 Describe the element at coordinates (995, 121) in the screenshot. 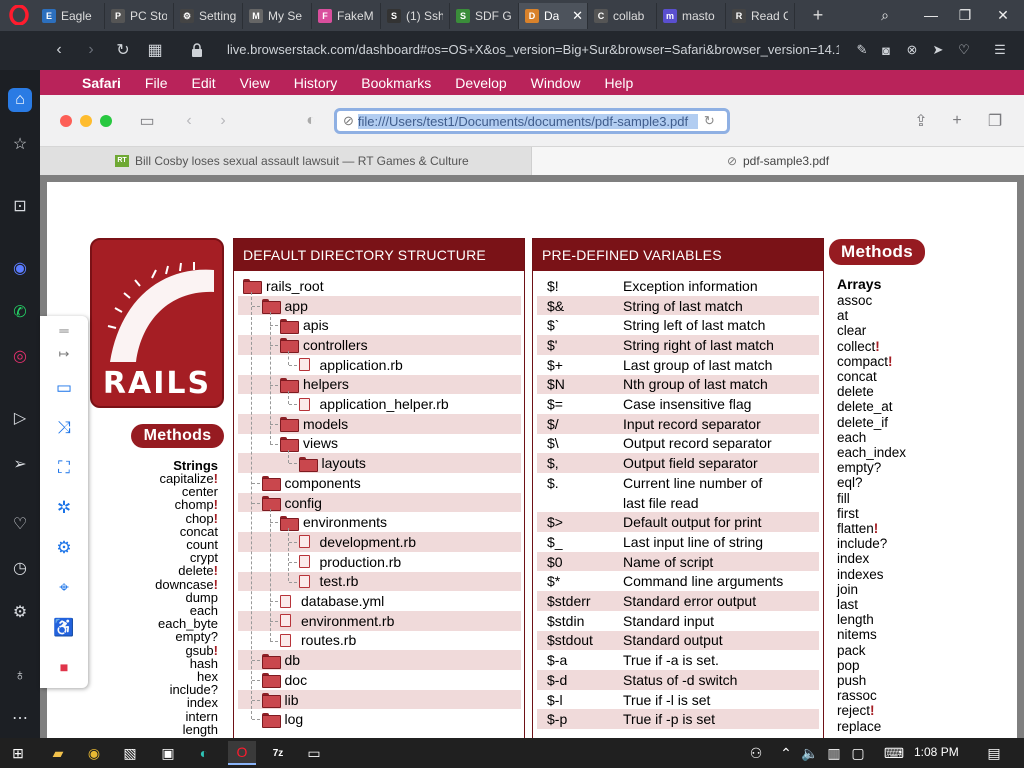

I see `tab-overview-icon: ❐` at that location.